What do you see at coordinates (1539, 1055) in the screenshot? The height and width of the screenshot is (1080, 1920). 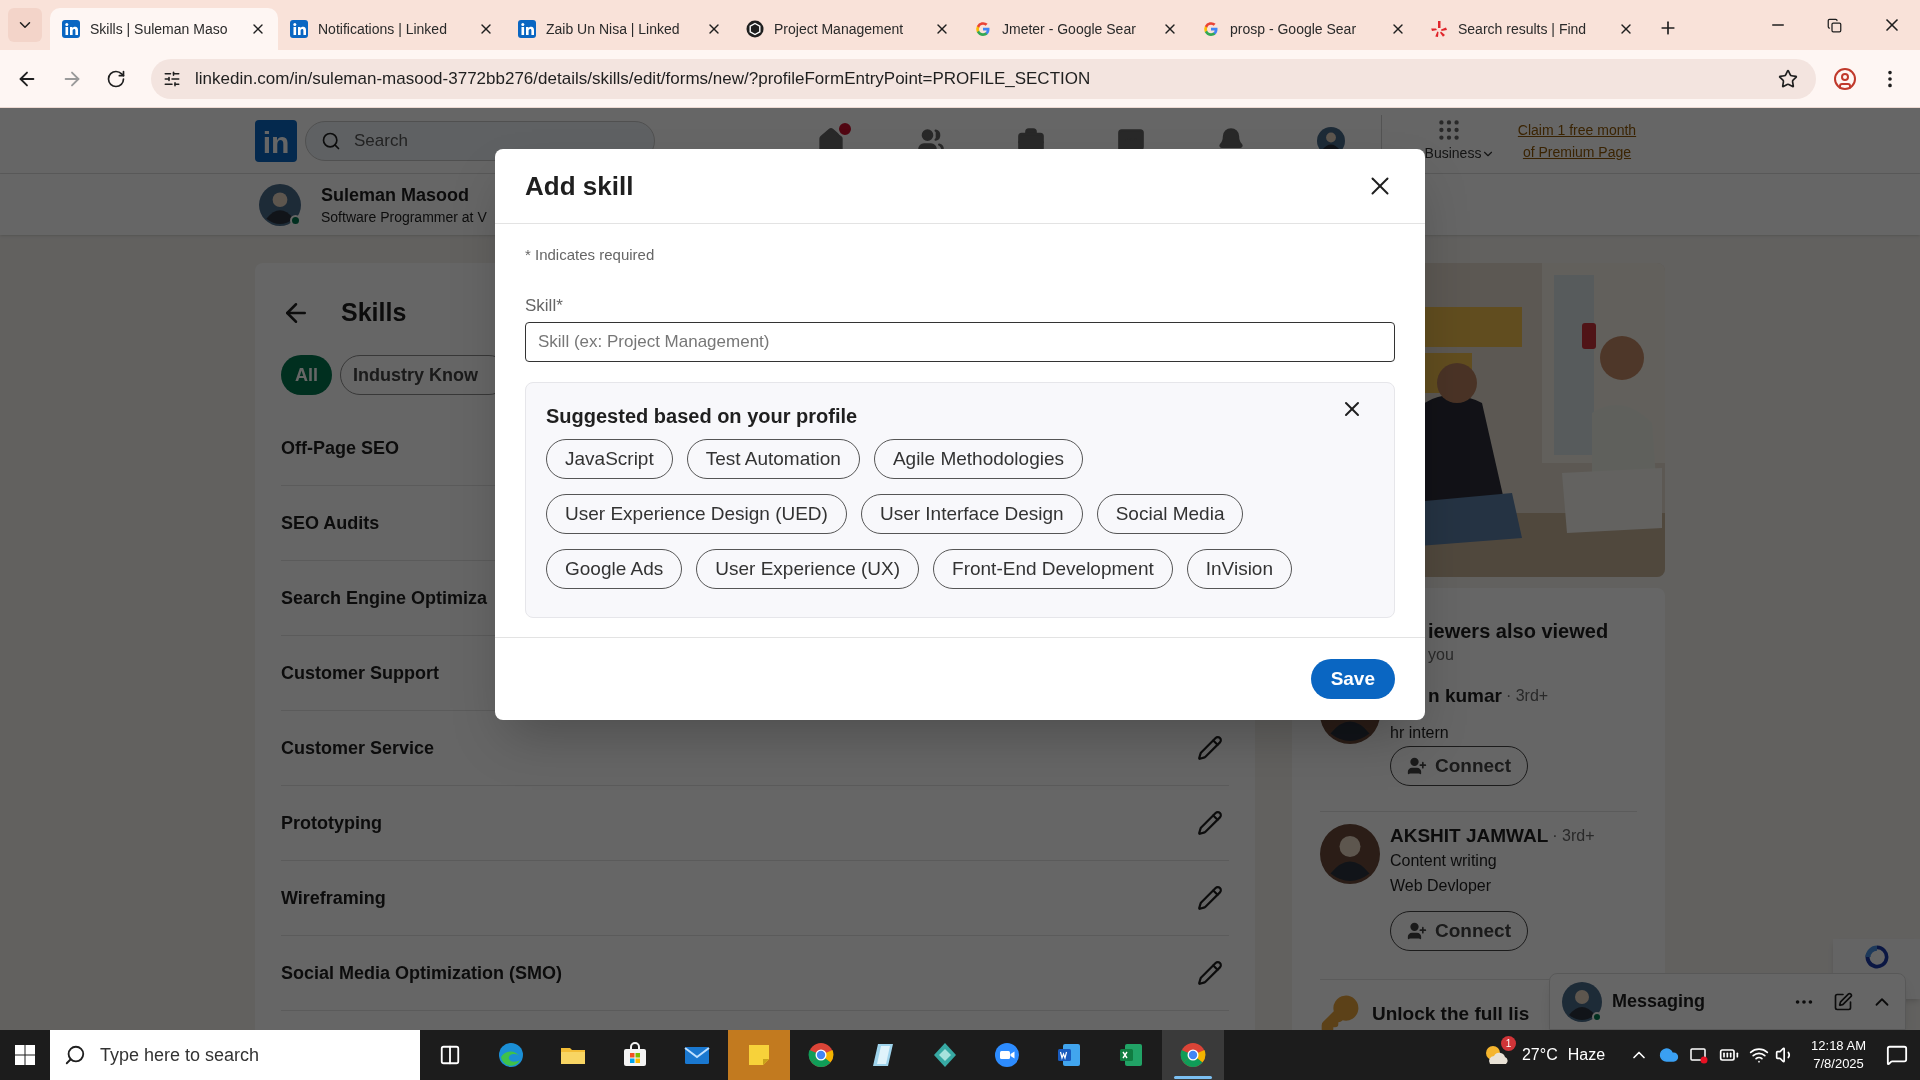 I see `temperature-text: 27°C` at bounding box center [1539, 1055].